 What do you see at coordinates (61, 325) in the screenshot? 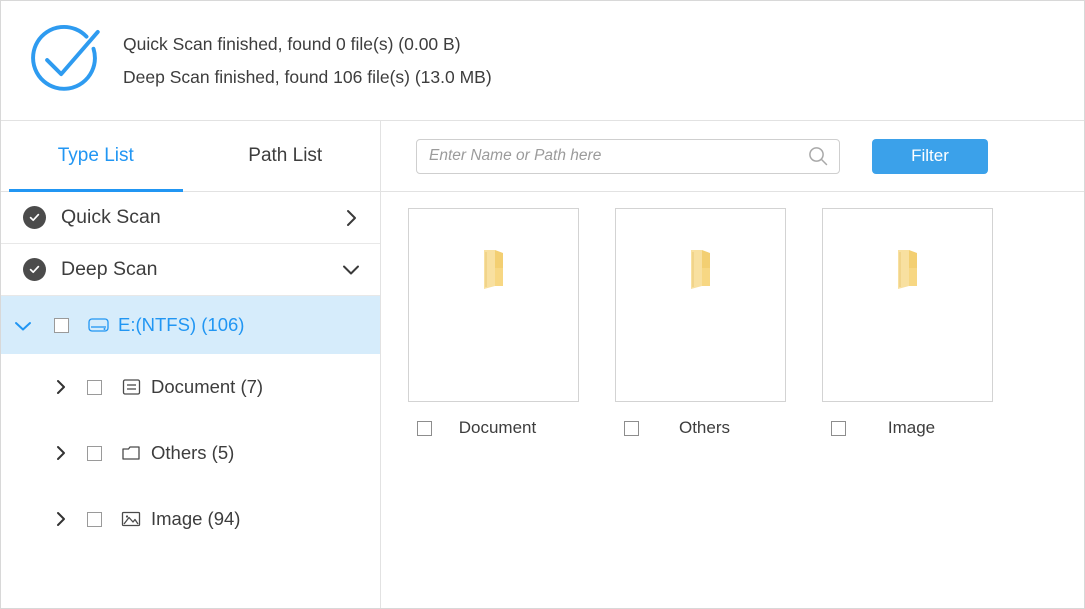
I see `tree-checkbox-drive-e` at bounding box center [61, 325].